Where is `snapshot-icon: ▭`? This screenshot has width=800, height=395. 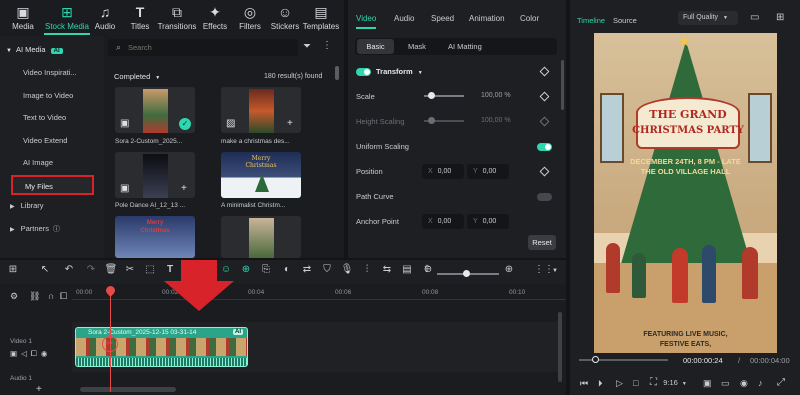
snapshot-icon: ▭ is located at coordinates (754, 17).